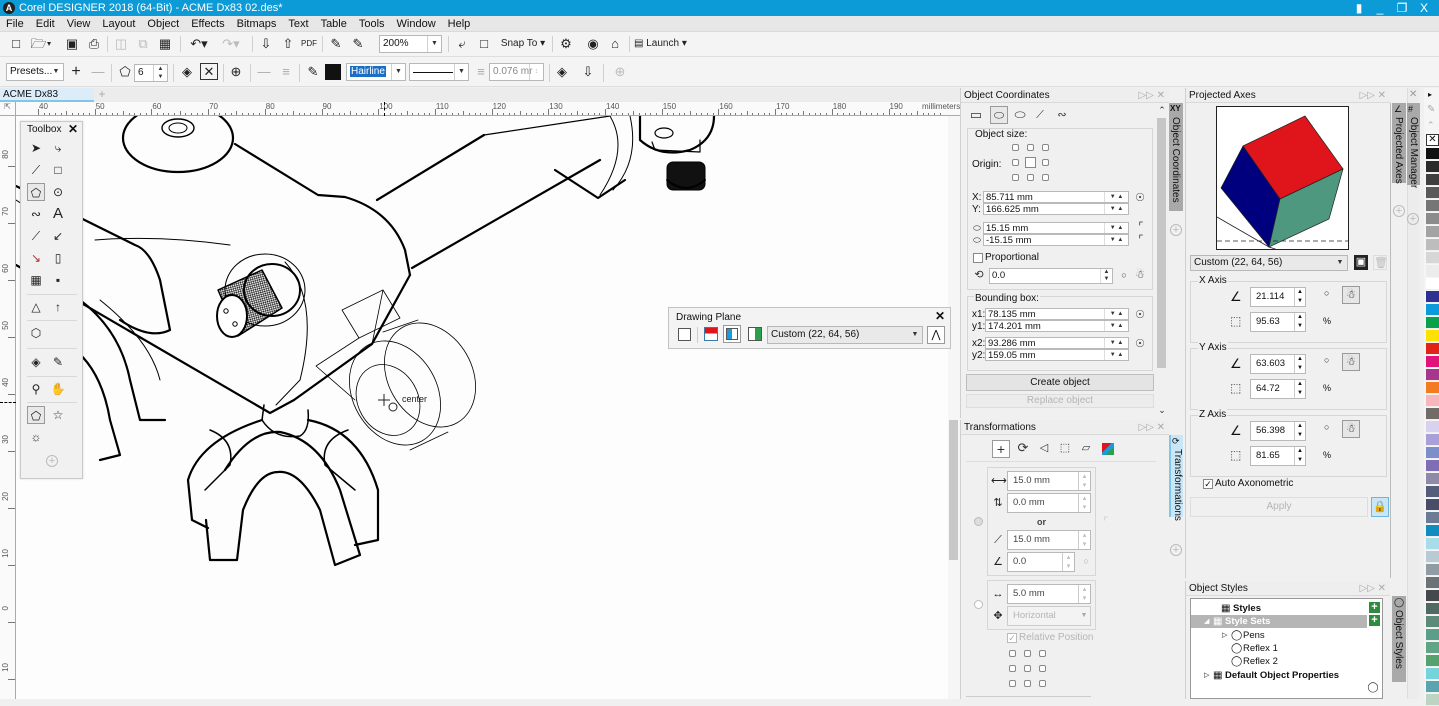 The height and width of the screenshot is (706, 1439). I want to click on x1-input: 78.135 mm ▼ ▲, so click(1057, 314).